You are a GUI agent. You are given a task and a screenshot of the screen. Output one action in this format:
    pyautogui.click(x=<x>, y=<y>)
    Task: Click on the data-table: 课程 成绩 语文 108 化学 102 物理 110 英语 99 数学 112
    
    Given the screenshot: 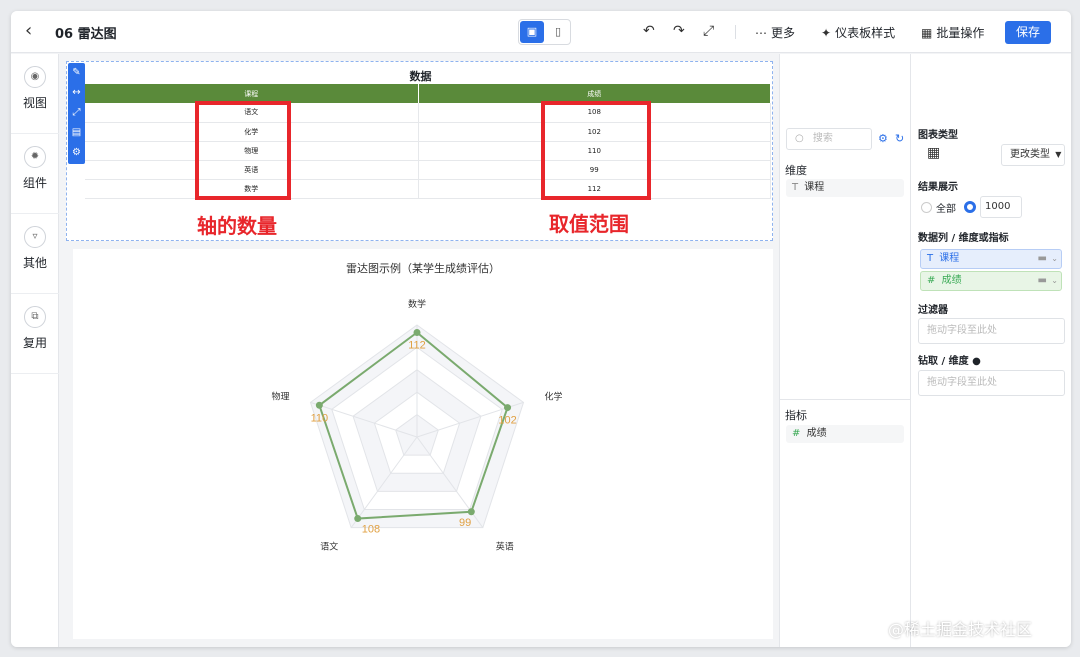 What is the action you would take?
    pyautogui.click(x=428, y=141)
    